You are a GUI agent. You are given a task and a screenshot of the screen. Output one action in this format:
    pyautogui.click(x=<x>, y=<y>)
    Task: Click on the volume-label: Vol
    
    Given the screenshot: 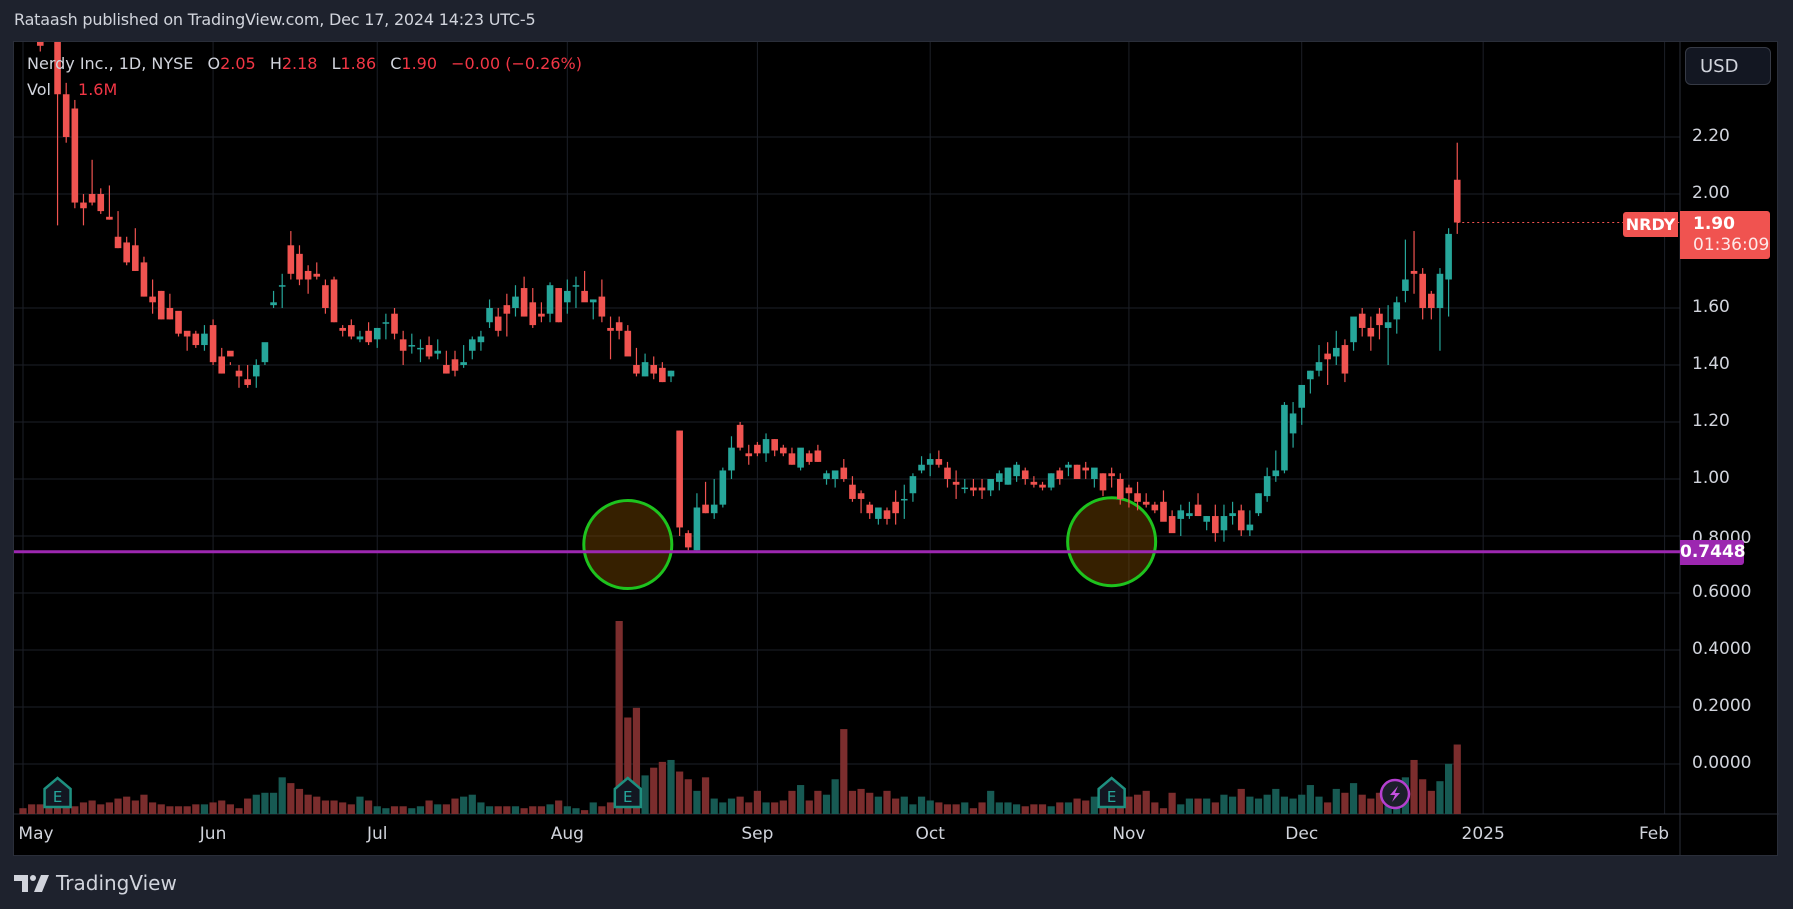 What is the action you would take?
    pyautogui.click(x=39, y=89)
    